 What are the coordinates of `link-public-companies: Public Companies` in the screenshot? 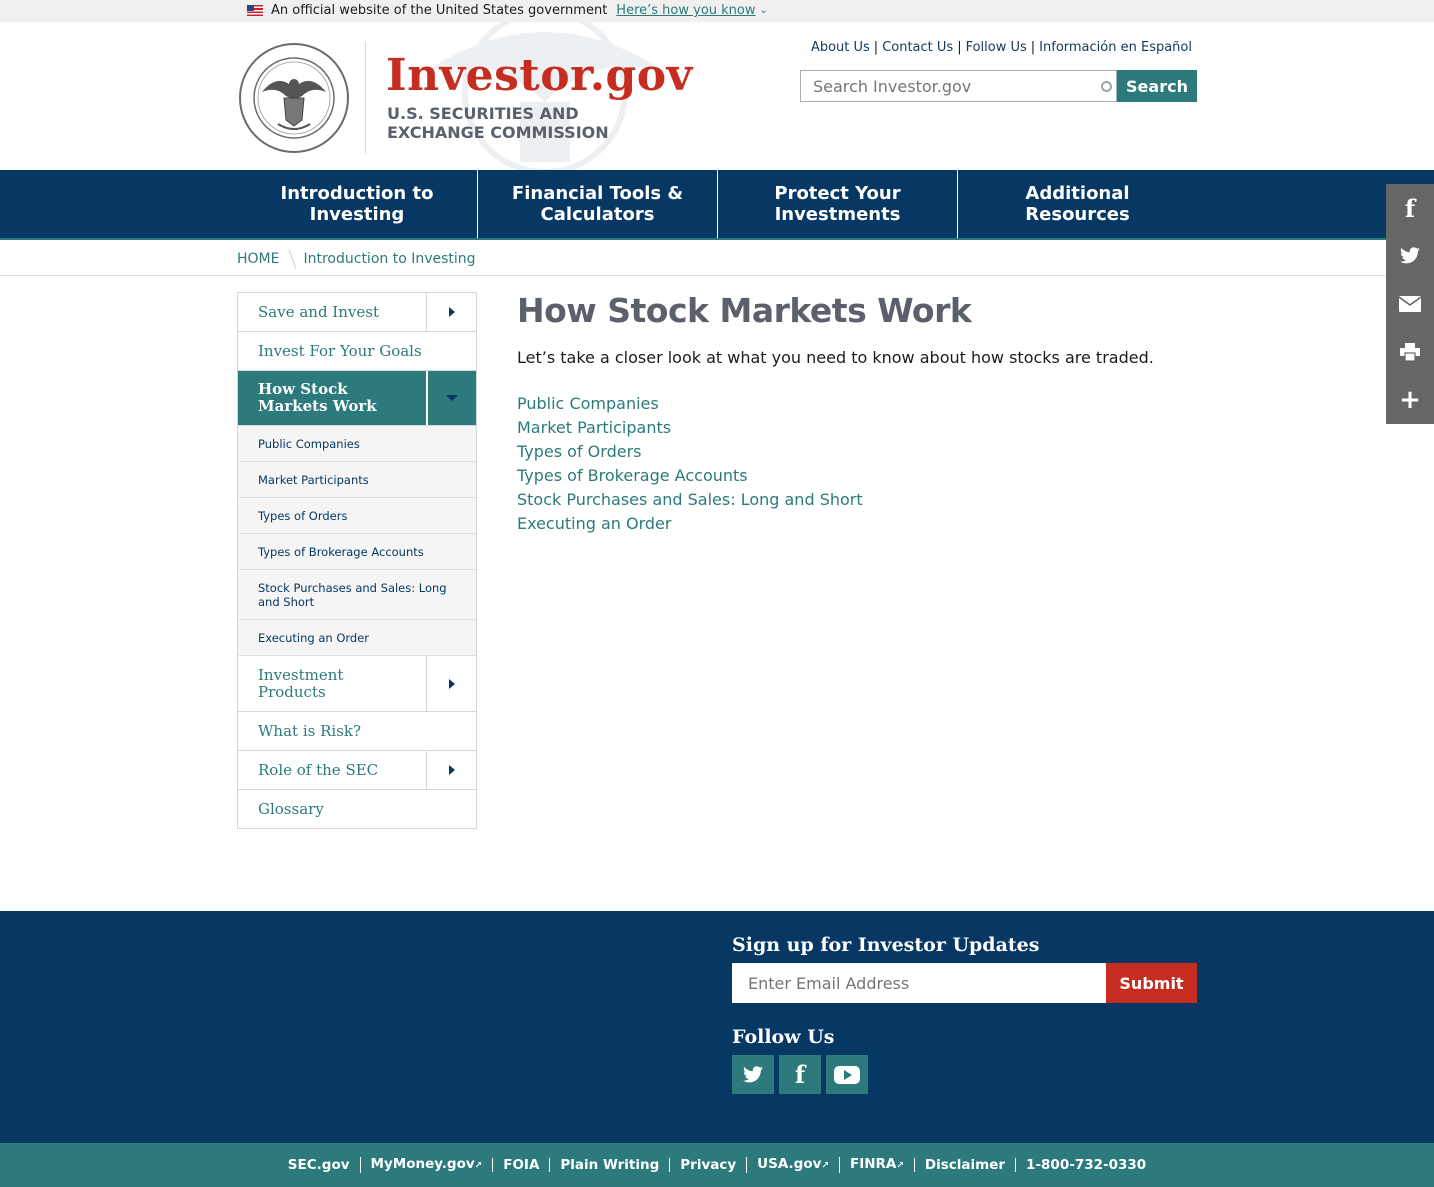 It's located at (690, 404).